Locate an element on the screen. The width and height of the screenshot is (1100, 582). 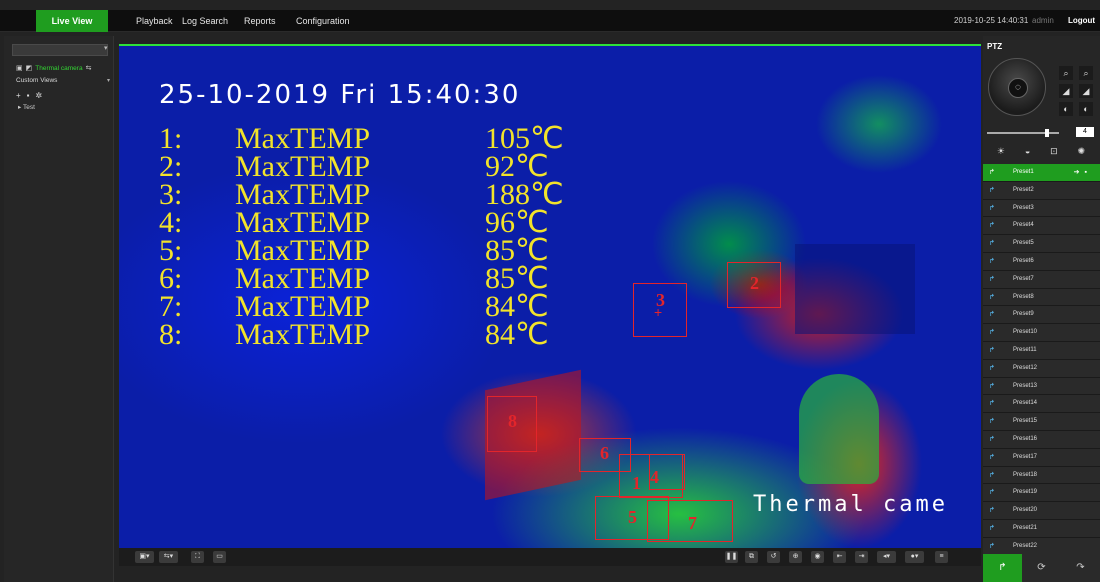
preset-item: ↱ Preset3 is located at coordinates (1041, 208).